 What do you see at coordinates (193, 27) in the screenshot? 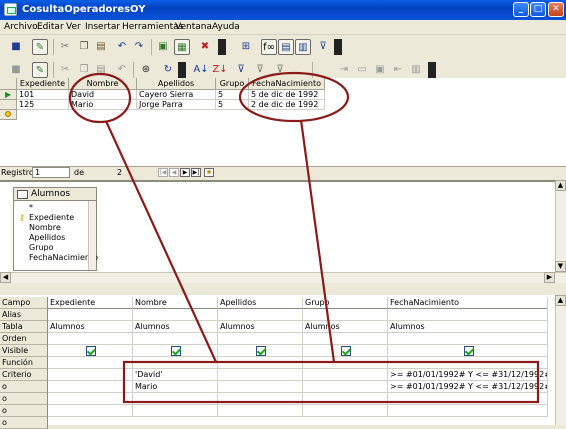
I see `menu-ventana: Ventana` at bounding box center [193, 27].